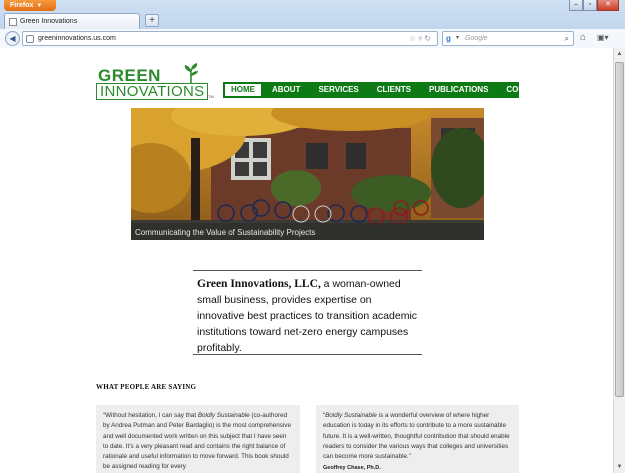  I want to click on scrollbar-thumb, so click(619, 229).